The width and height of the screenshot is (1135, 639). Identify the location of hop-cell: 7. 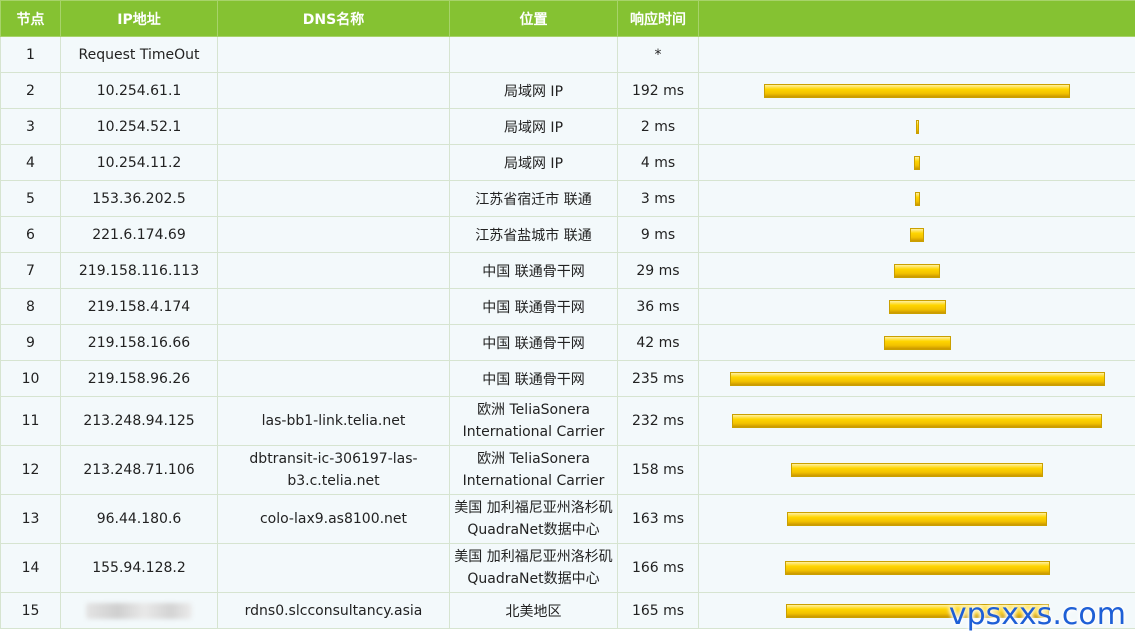
(30, 270).